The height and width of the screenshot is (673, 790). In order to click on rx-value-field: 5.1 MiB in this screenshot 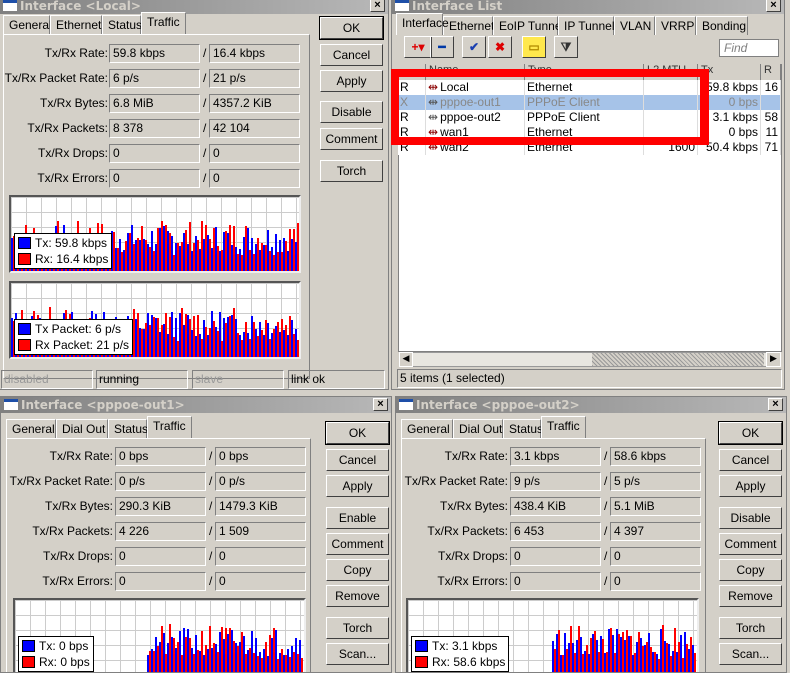, I will do `click(655, 506)`.